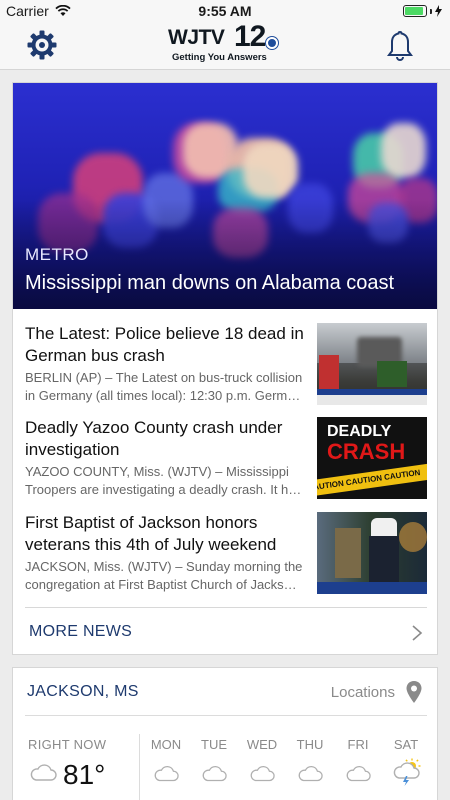 This screenshot has height=800, width=450. Describe the element at coordinates (210, 283) in the screenshot. I see `hero-title: Mississippi man downs on Alabama coast` at that location.